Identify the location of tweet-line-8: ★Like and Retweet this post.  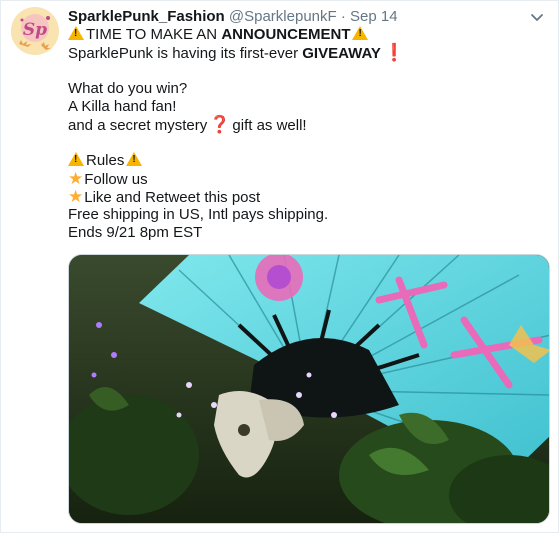
(308, 197).